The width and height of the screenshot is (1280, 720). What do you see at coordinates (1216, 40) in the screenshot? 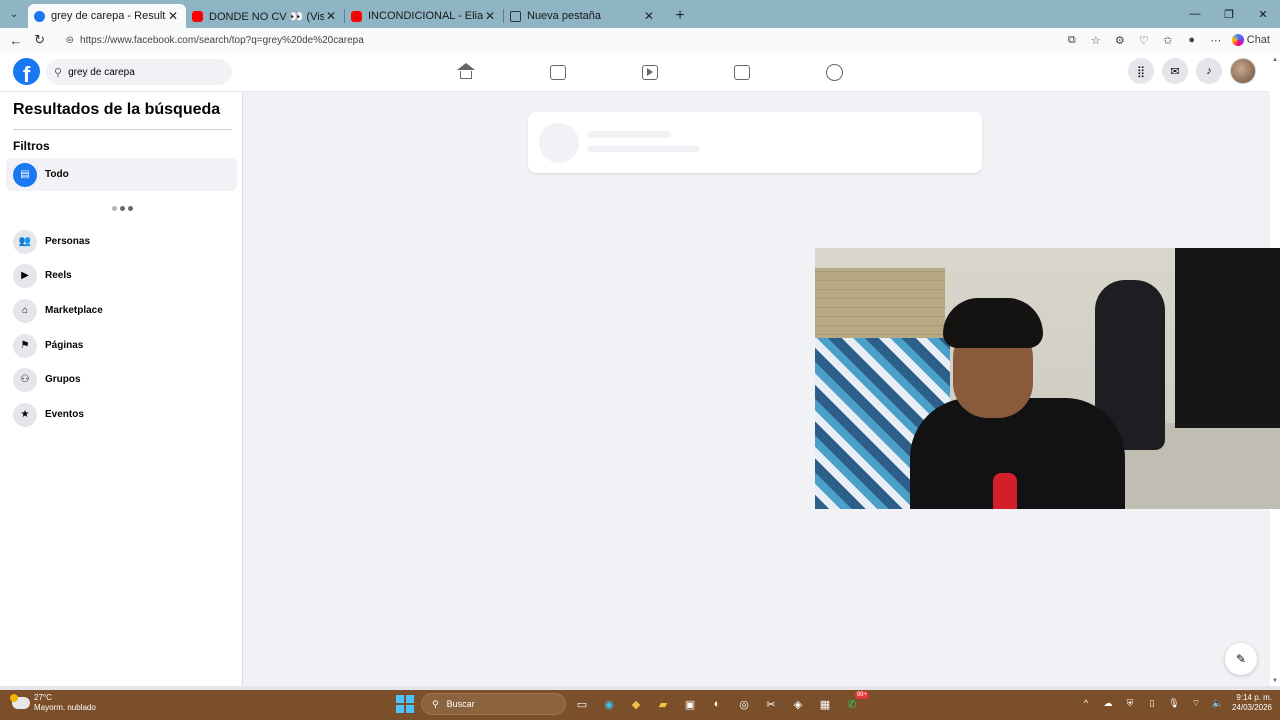
I see `more-options-icon: ⋯` at bounding box center [1216, 40].